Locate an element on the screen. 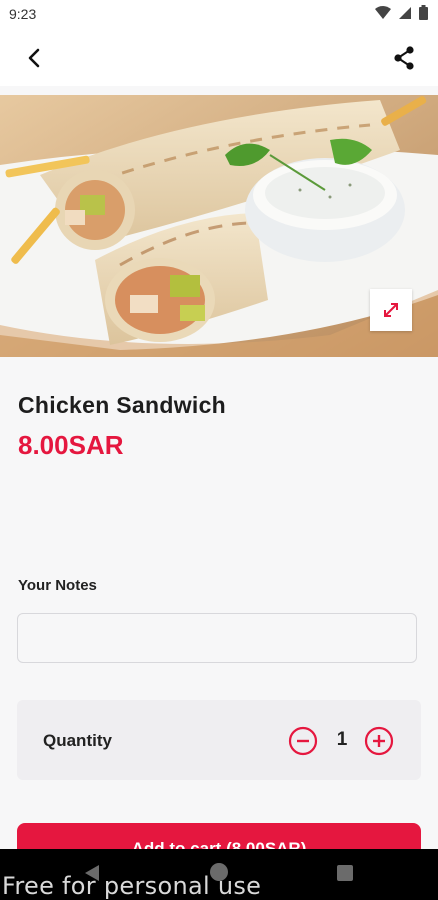 This screenshot has width=438, height=900. status-icons is located at coordinates (401, 12).